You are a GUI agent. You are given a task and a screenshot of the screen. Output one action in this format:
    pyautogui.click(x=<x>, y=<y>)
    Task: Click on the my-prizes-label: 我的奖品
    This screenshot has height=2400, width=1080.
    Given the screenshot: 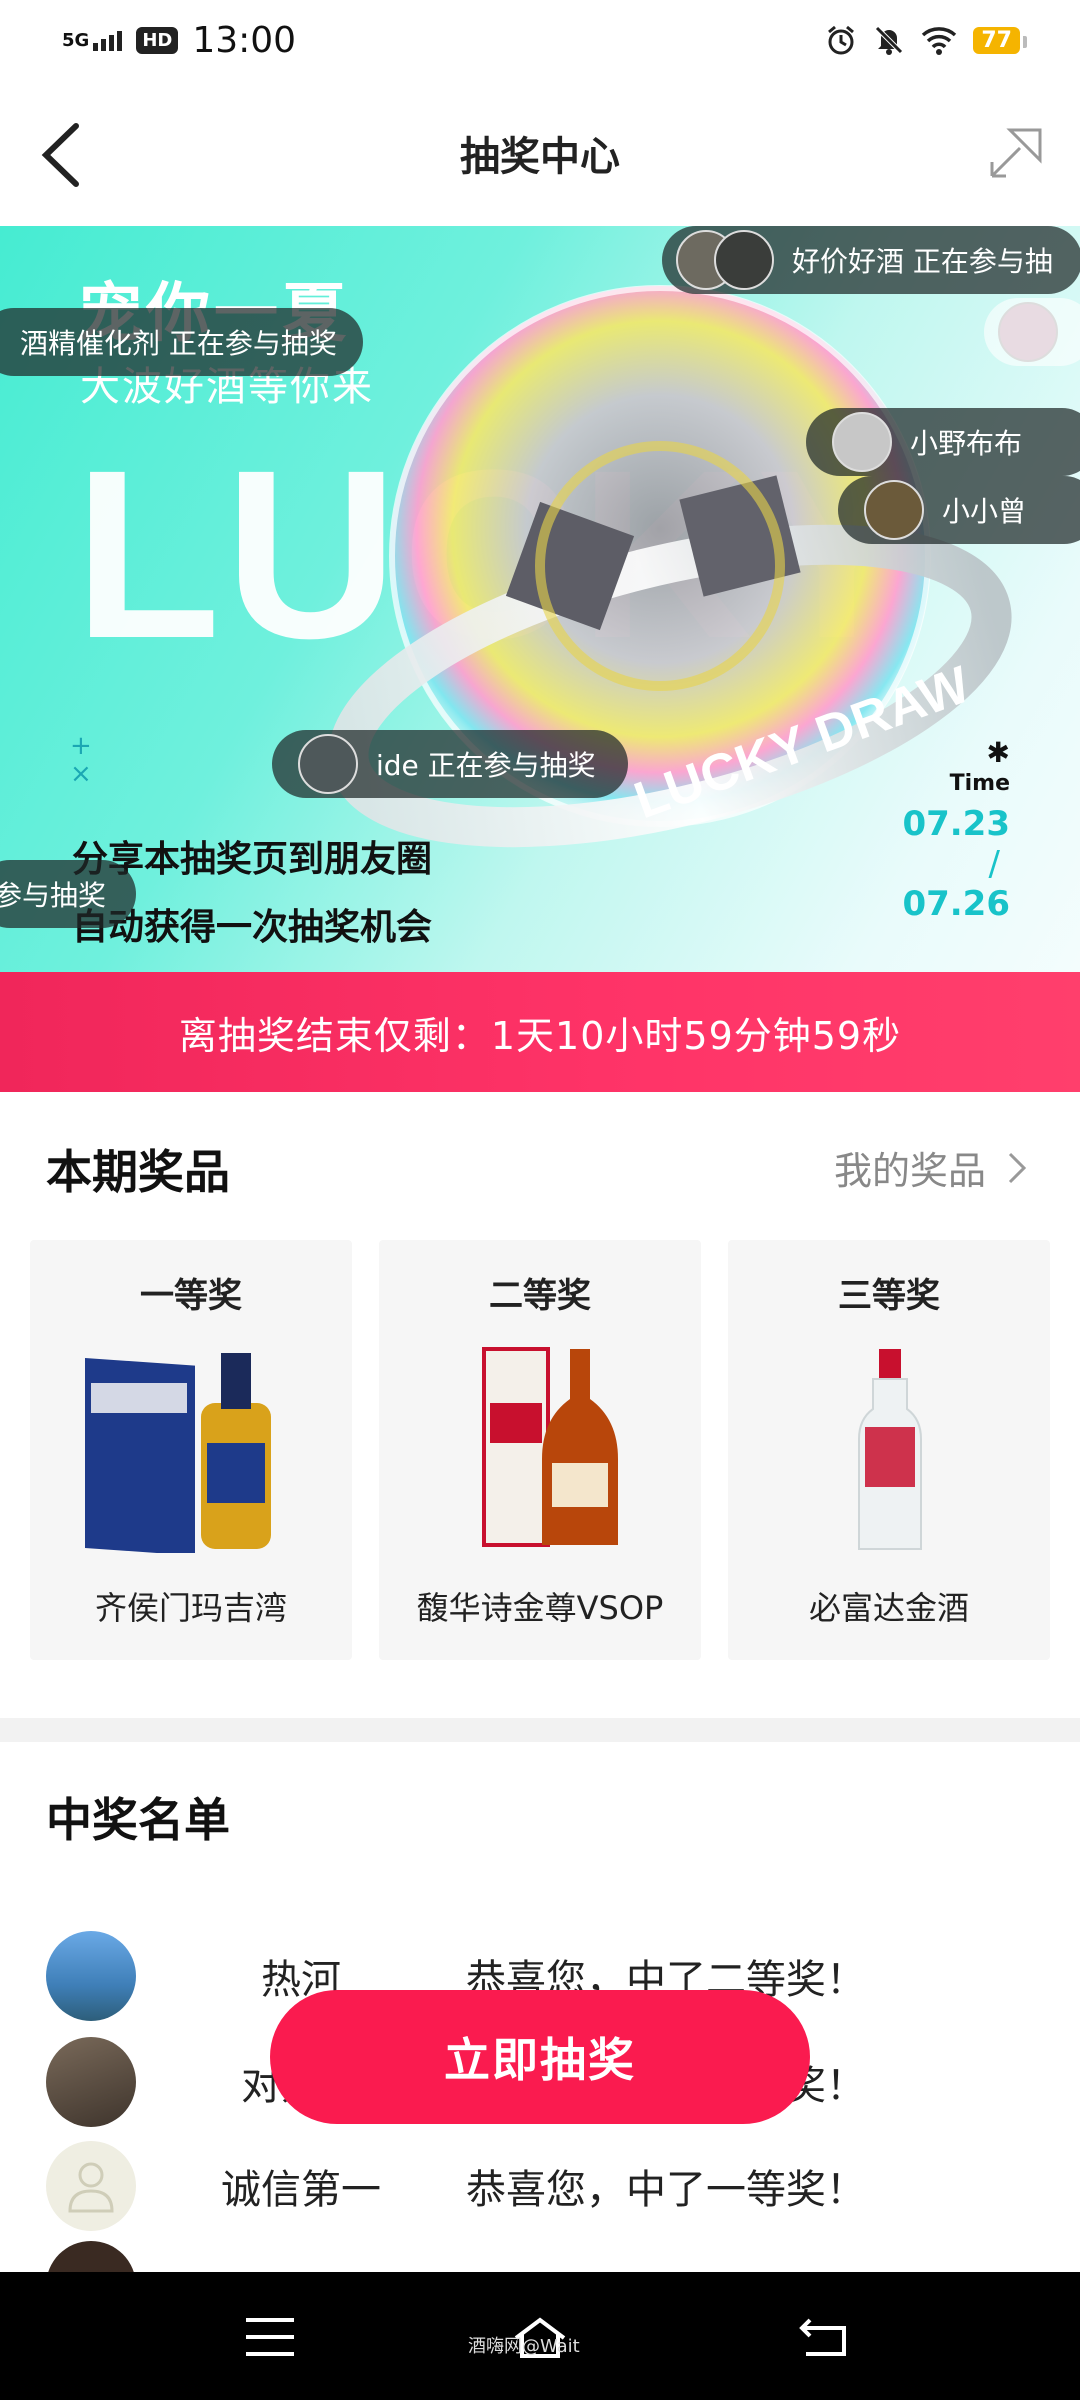 What is the action you would take?
    pyautogui.click(x=909, y=1171)
    